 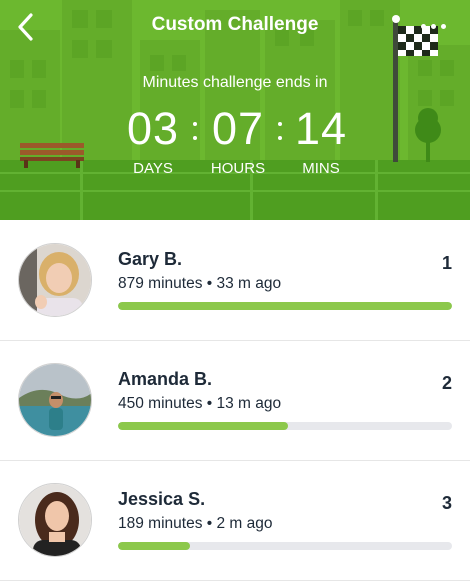 I want to click on countdown-mins: 14 MINS, so click(x=321, y=139).